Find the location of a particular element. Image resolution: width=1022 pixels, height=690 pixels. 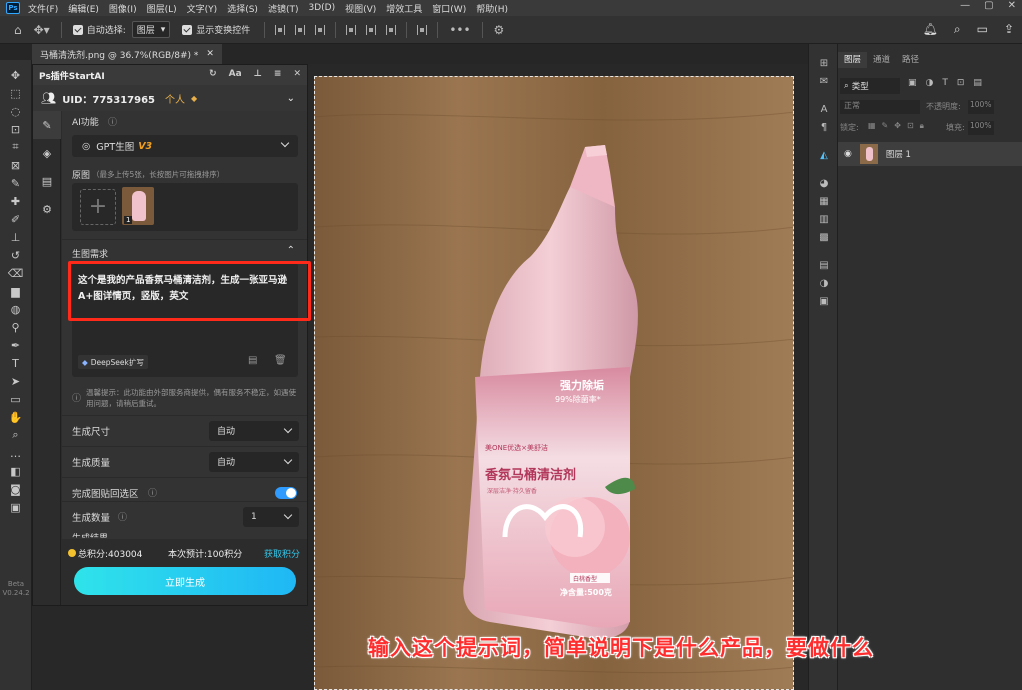

menu-3d: 3D(D) is located at coordinates (321, 8).